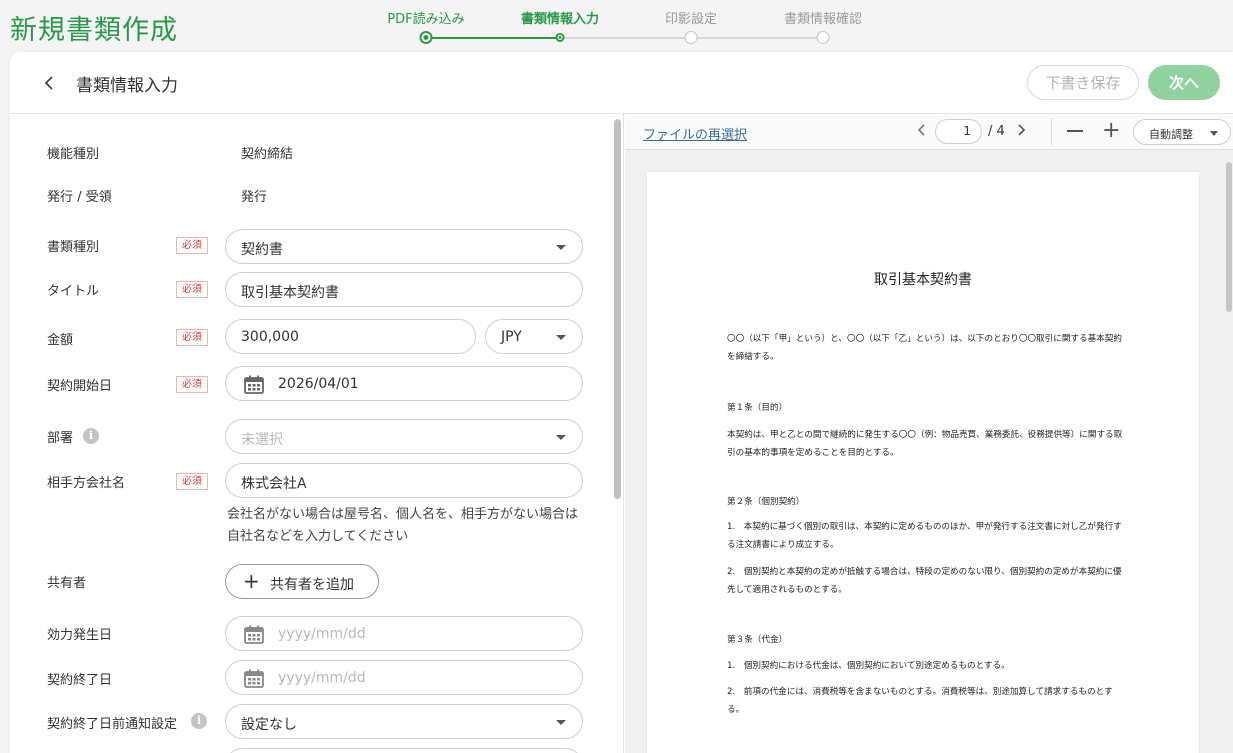 This screenshot has width=1233, height=753. Describe the element at coordinates (1229, 237) in the screenshot. I see `viewer-scrollbar` at that location.